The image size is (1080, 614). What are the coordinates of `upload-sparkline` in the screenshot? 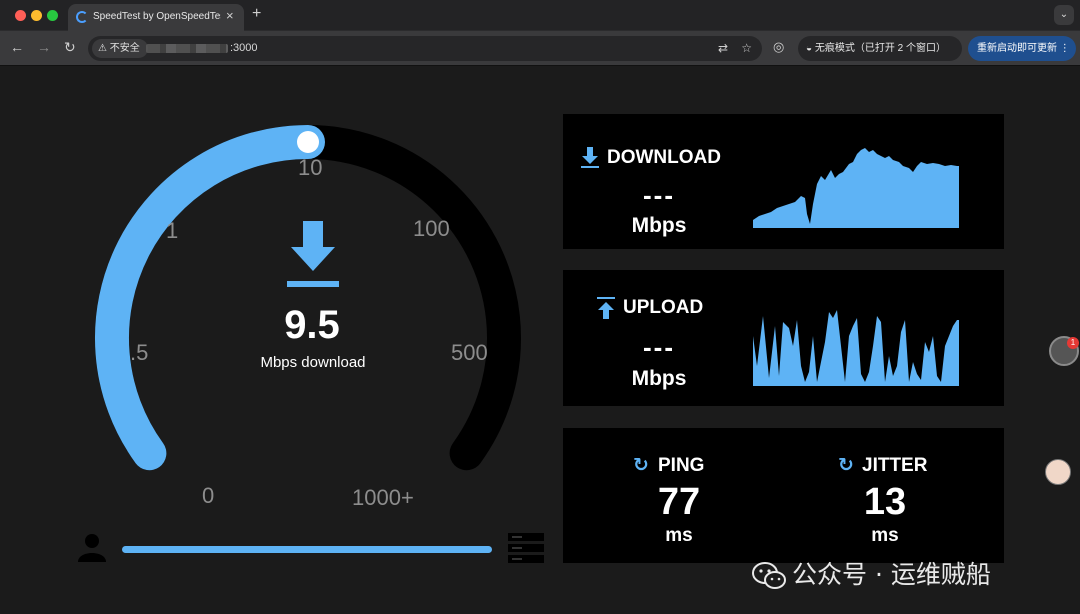 It's located at (856, 348).